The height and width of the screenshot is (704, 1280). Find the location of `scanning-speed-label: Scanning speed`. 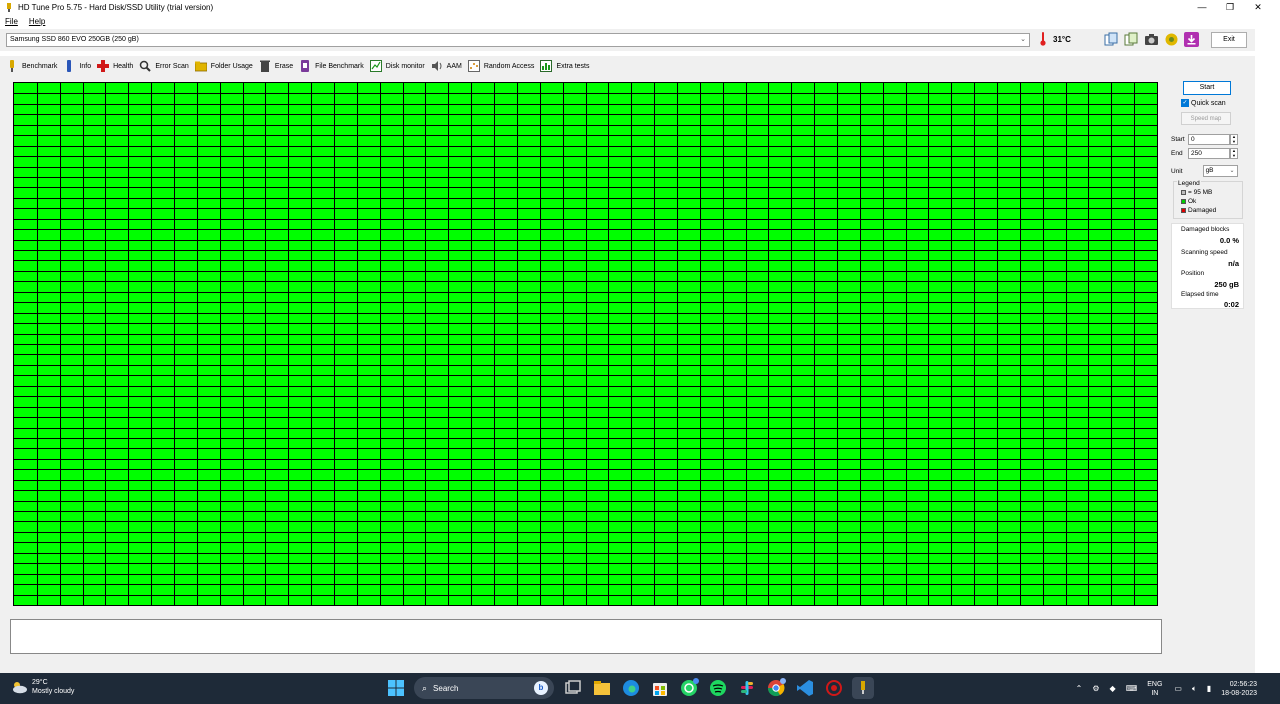

scanning-speed-label: Scanning speed is located at coordinates (1204, 252).